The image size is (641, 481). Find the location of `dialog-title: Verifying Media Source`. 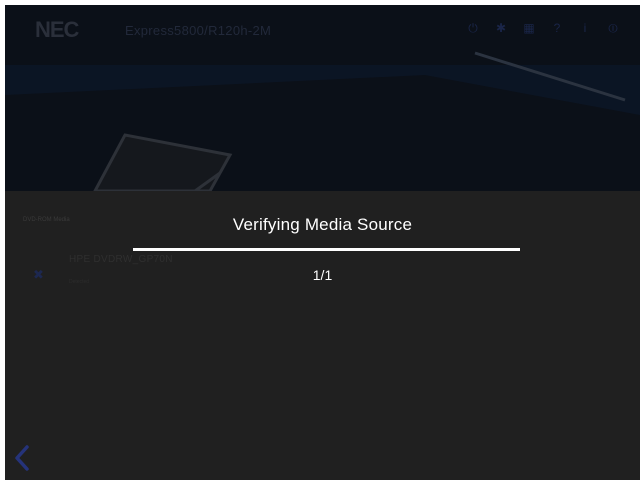

dialog-title: Verifying Media Source is located at coordinates (322, 224).